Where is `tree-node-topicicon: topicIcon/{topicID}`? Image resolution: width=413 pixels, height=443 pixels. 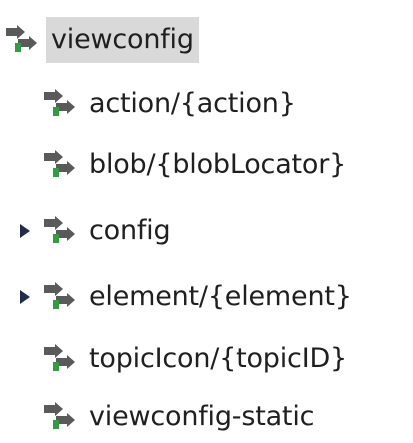
tree-node-topicicon: topicIcon/{topicID} is located at coordinates (185, 359).